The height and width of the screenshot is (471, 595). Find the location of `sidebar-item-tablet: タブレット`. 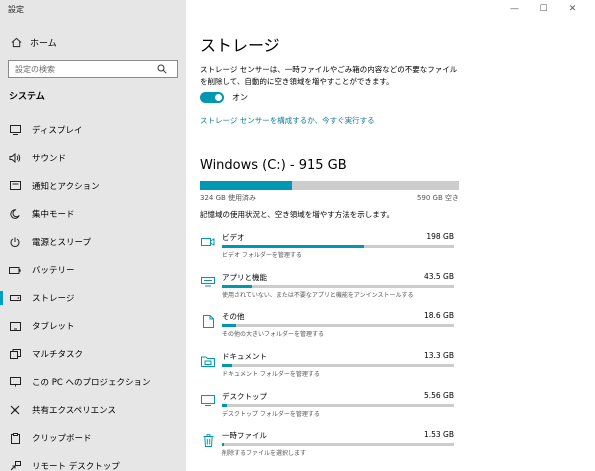

sidebar-item-tablet: タブレット is located at coordinates (93, 326).